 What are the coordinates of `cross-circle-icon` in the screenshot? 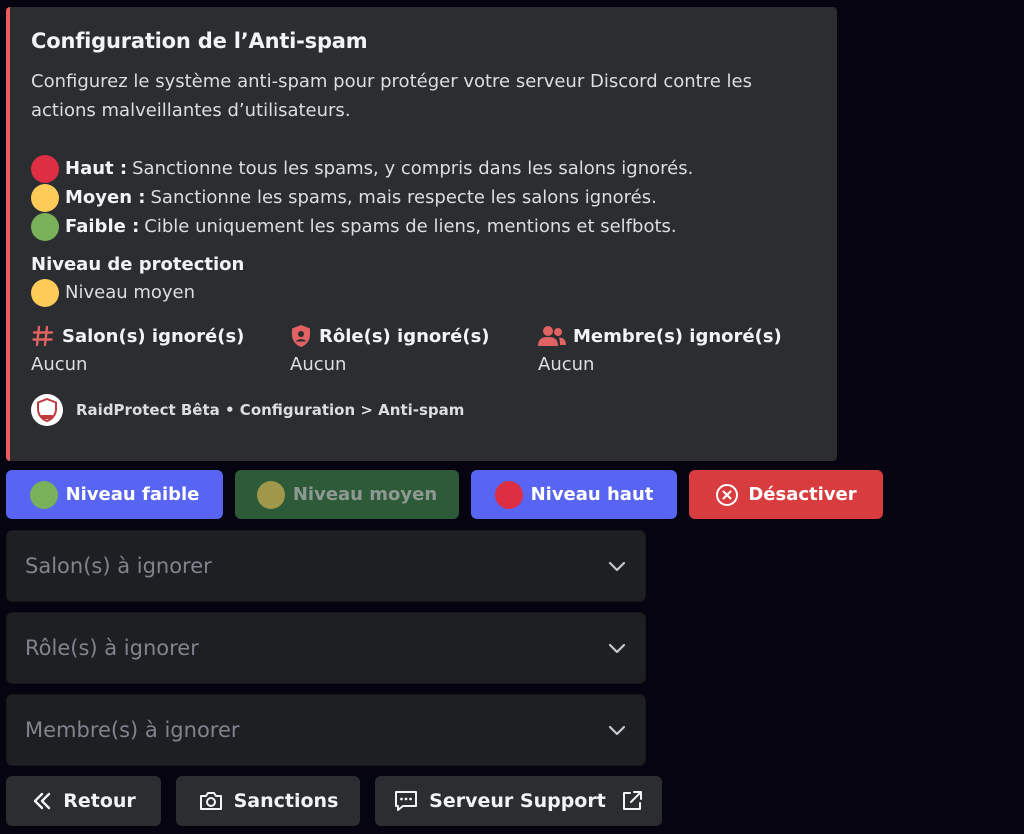 It's located at (727, 494).